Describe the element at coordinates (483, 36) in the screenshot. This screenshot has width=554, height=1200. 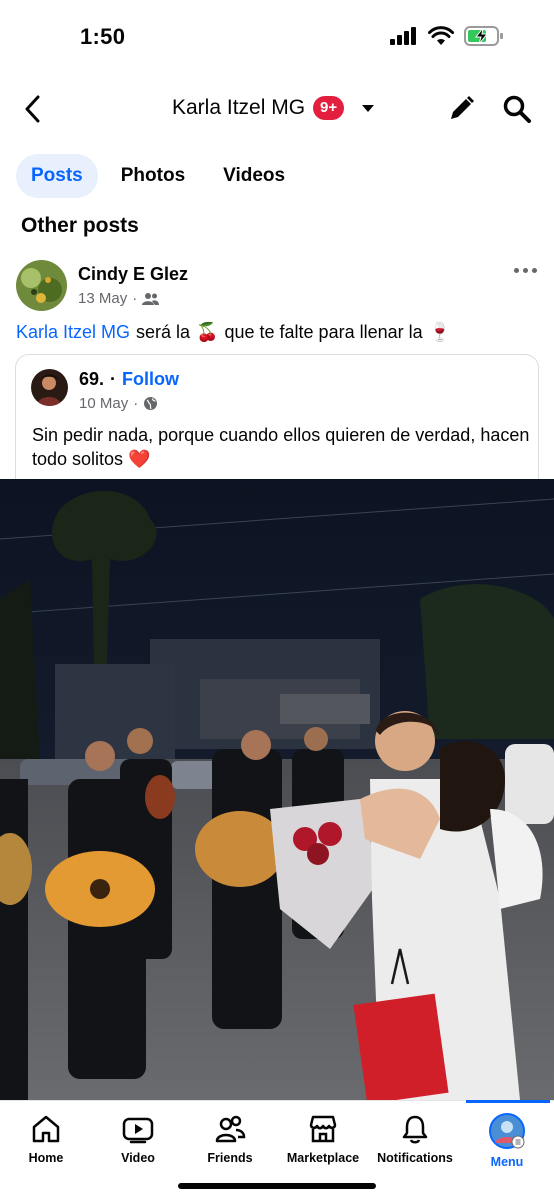
I see `battery-charging-icon` at that location.